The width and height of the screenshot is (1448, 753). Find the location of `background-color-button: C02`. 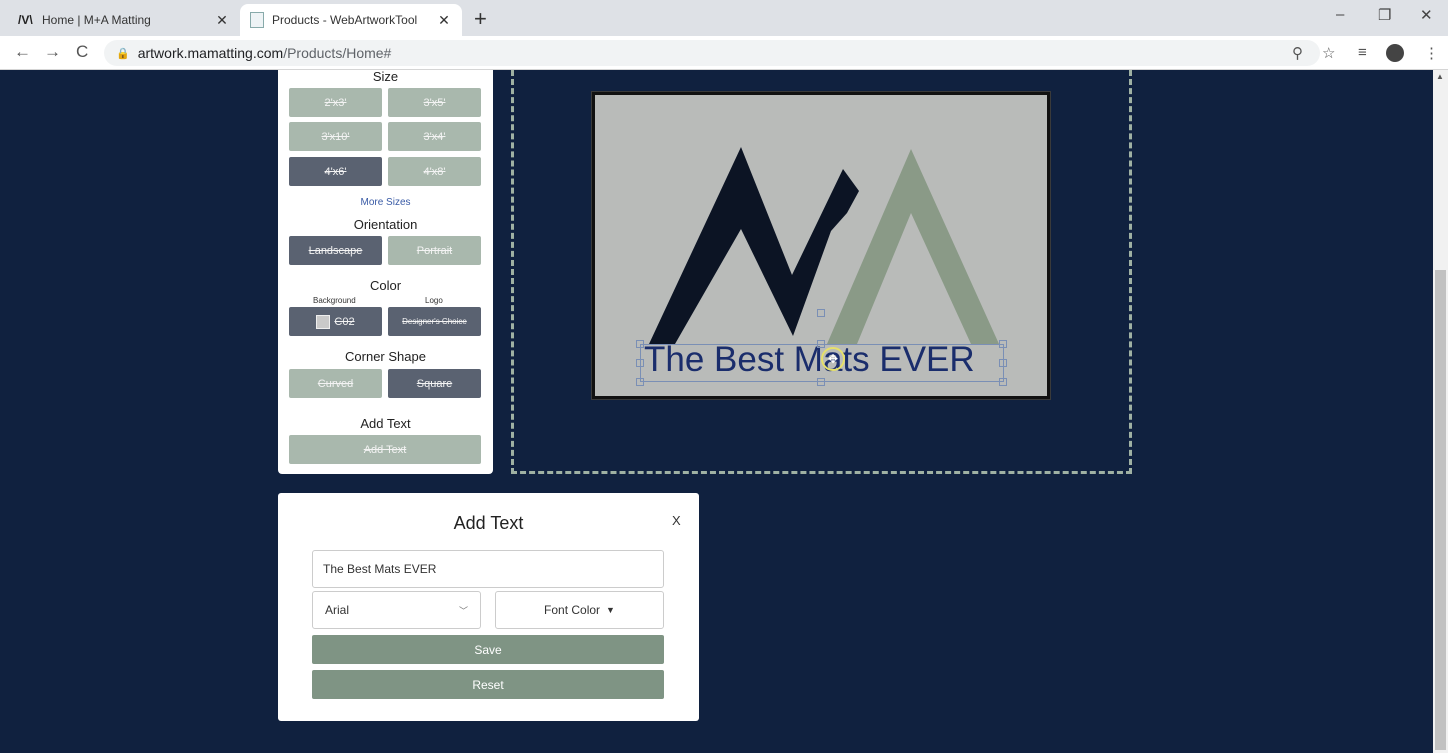

background-color-button: C02 is located at coordinates (335, 321).